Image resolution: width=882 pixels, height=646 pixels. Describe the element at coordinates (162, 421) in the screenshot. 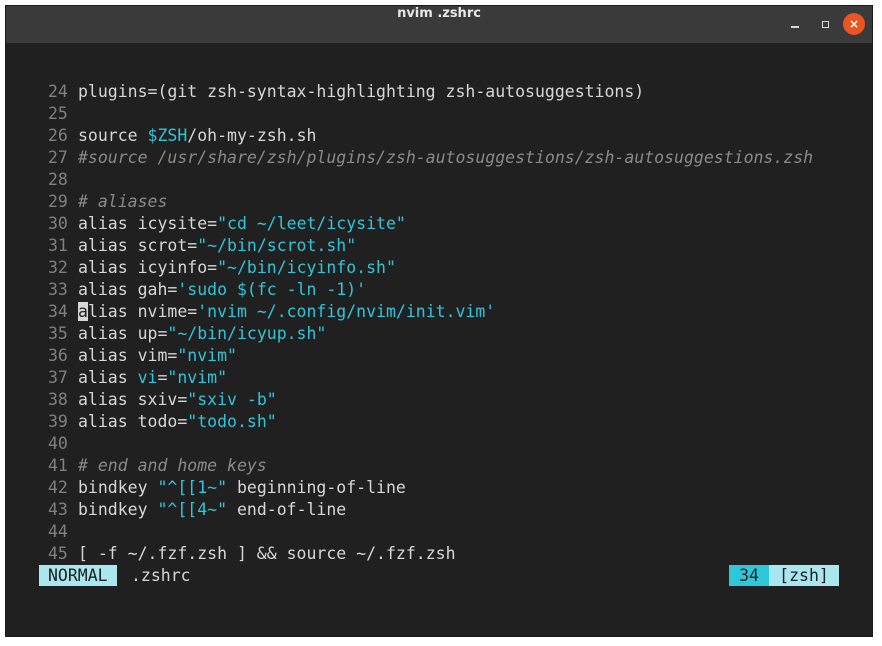

I see `code-token: todo=` at that location.